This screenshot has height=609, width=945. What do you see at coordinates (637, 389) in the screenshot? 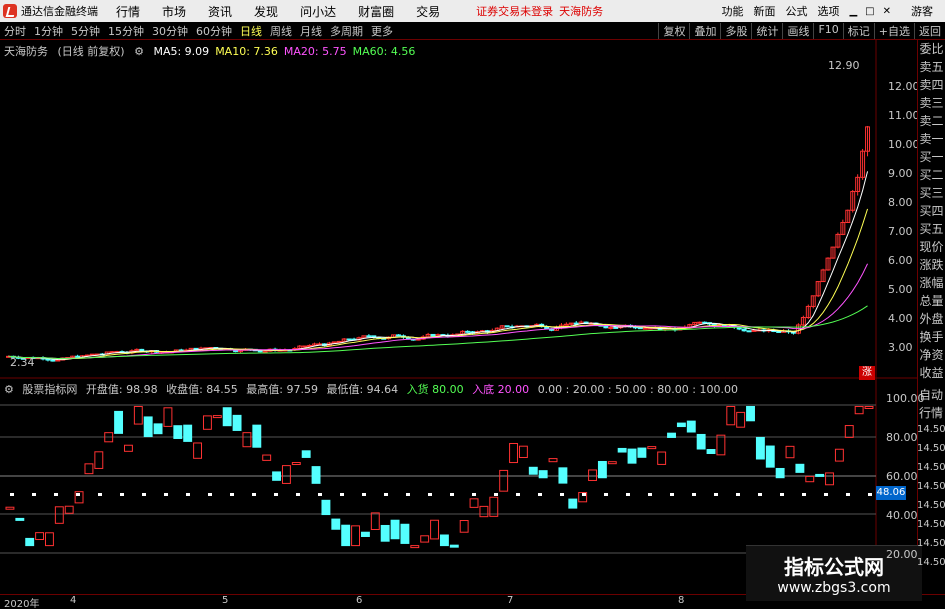
I see `indicator-levels: 0.00 : 20.00 : 50.00 : 80.00 : 100.00` at bounding box center [637, 389].